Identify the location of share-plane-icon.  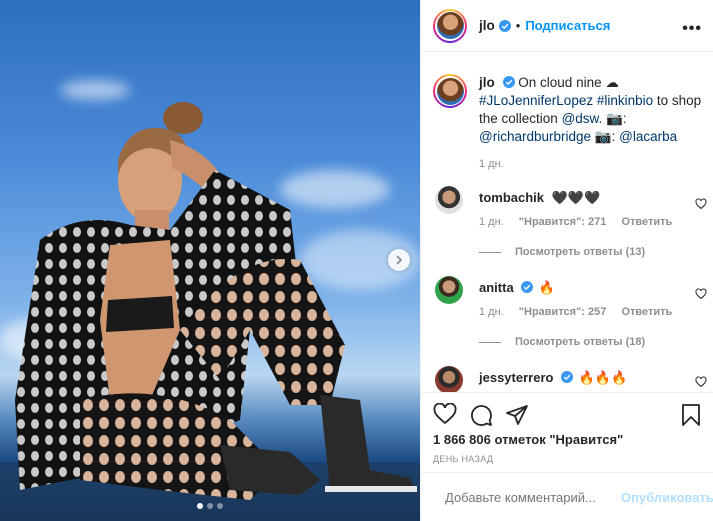
(517, 415).